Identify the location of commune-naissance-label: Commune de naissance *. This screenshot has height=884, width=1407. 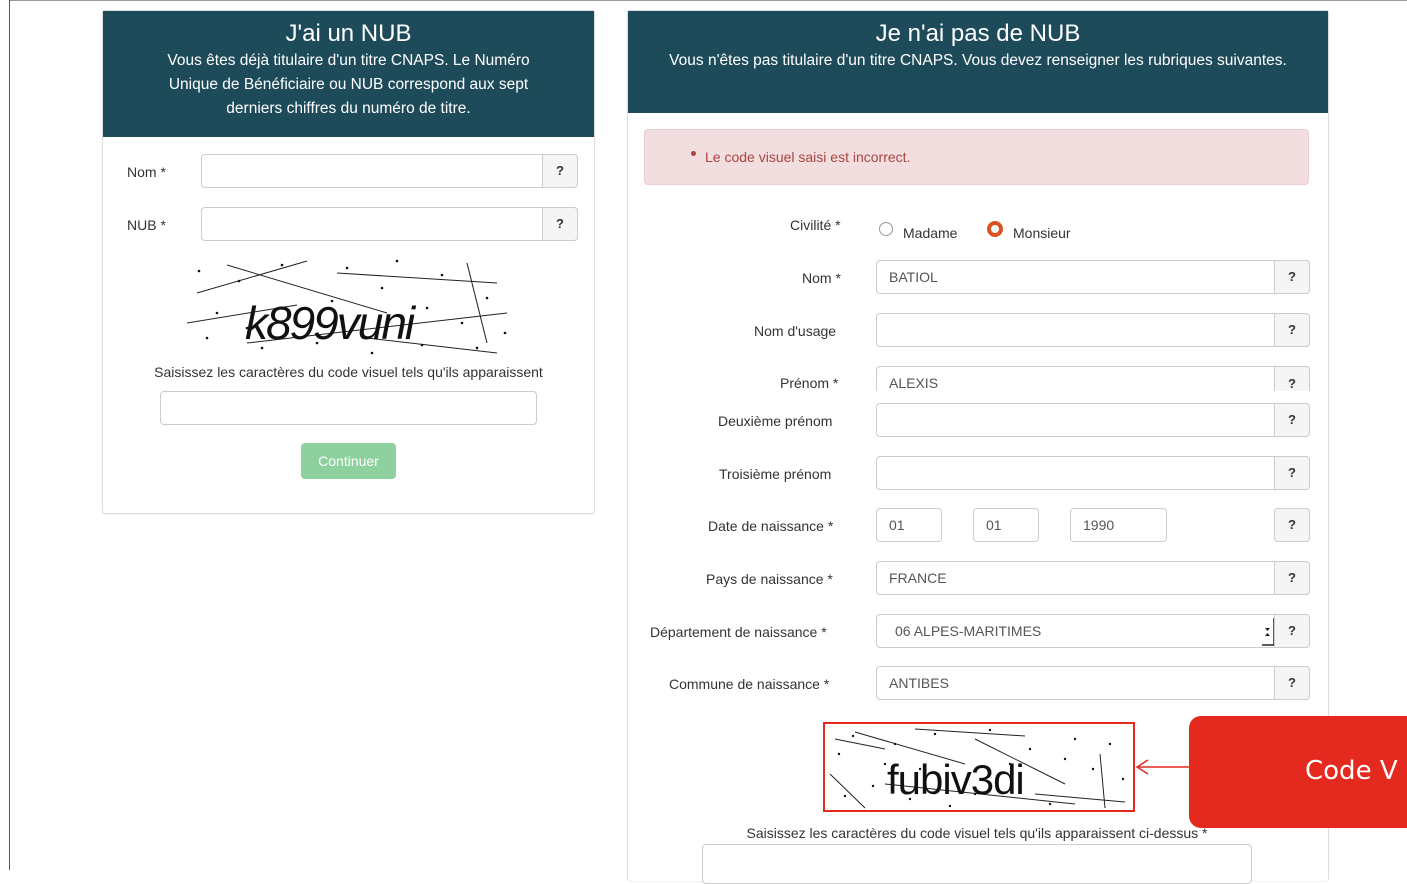
(749, 684).